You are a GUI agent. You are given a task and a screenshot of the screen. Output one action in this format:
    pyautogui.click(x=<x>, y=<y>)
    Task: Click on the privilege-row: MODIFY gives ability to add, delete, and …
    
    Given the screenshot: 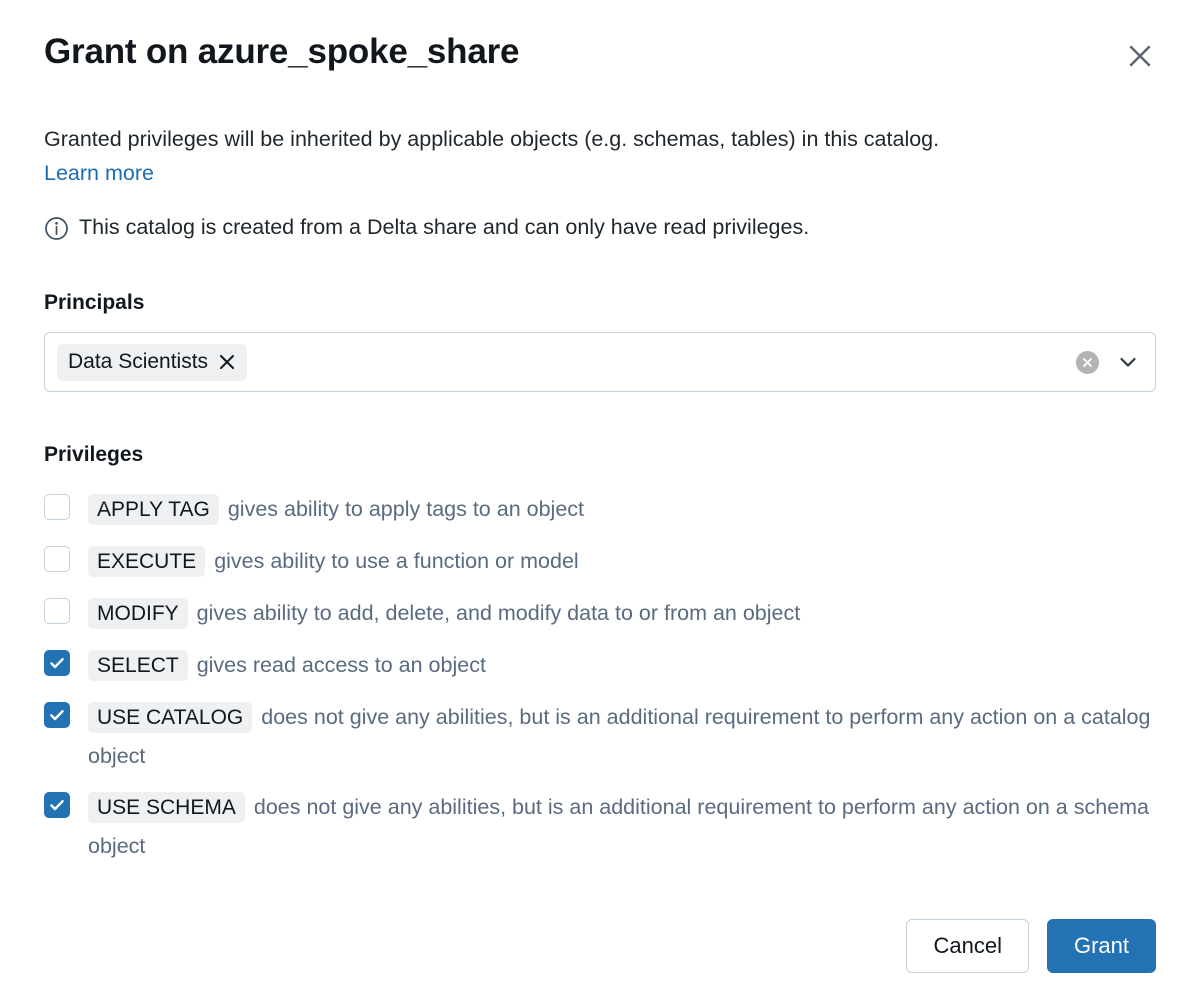 What is the action you would take?
    pyautogui.click(x=600, y=613)
    